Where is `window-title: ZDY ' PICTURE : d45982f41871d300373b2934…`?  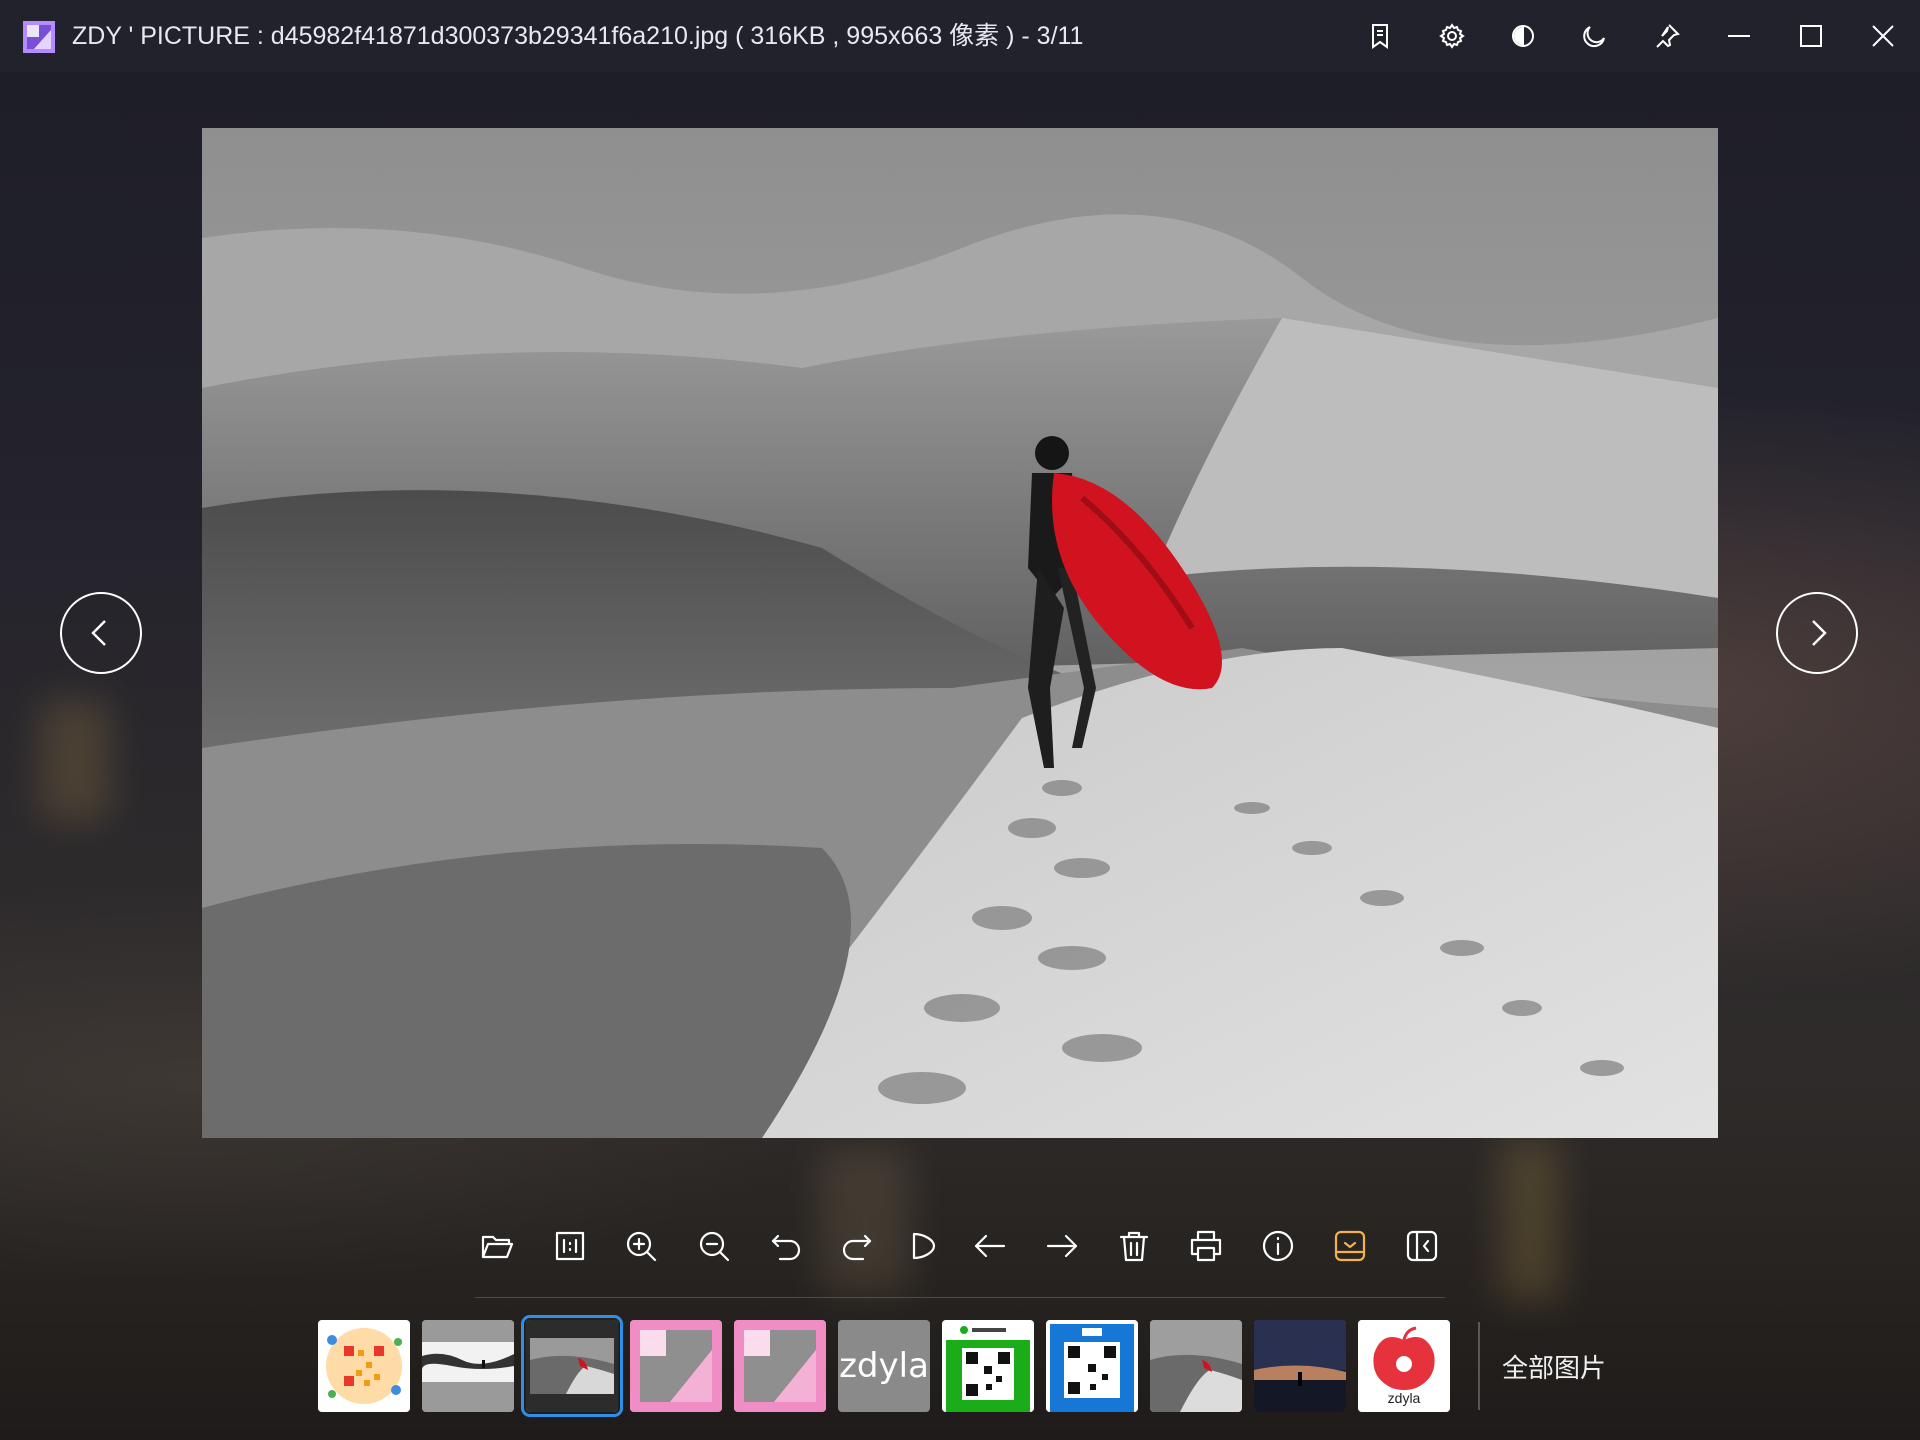
window-title: ZDY ' PICTURE : d45982f41871d300373b2934… is located at coordinates (578, 36).